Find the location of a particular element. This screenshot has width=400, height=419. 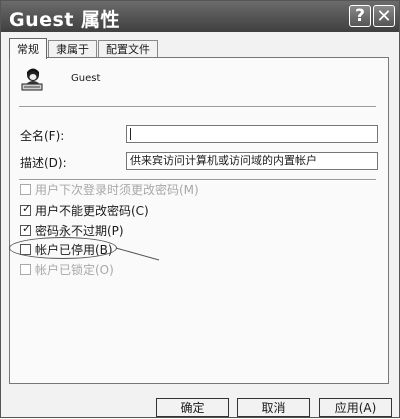

separator-top is located at coordinates (197, 107).